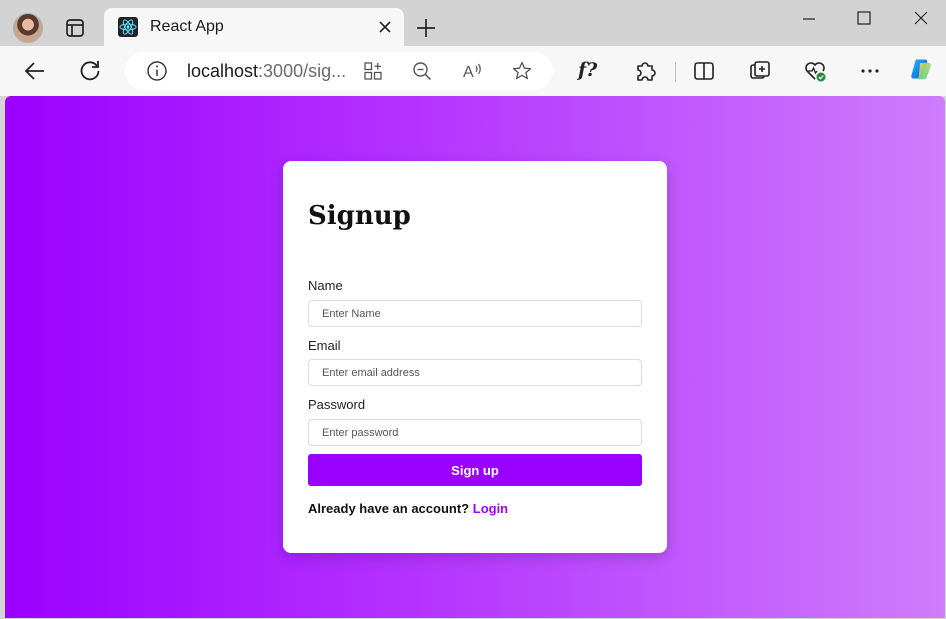 The width and height of the screenshot is (946, 619). Describe the element at coordinates (254, 27) in the screenshot. I see `tab-react-app: React App` at that location.